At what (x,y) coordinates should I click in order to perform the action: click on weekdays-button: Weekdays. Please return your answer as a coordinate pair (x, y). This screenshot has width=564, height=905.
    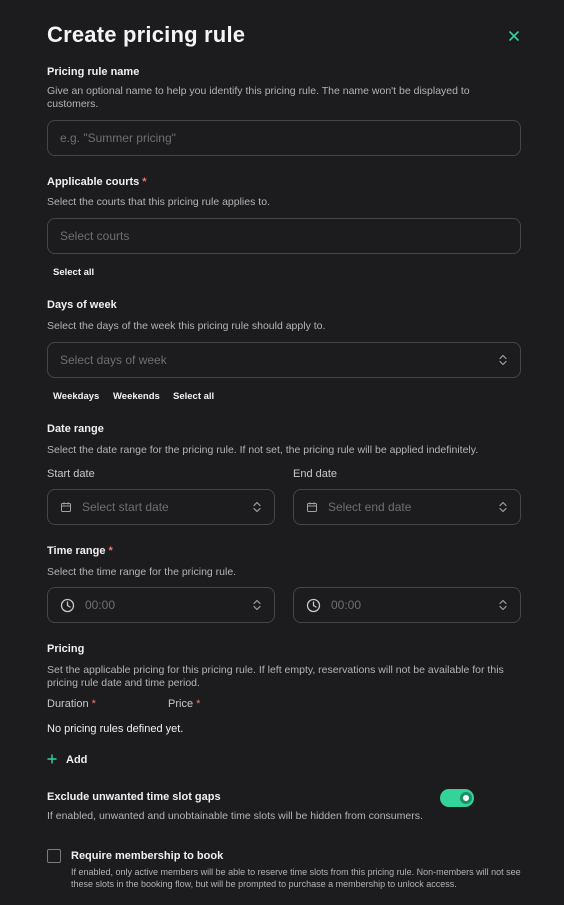
    Looking at the image, I should click on (76, 396).